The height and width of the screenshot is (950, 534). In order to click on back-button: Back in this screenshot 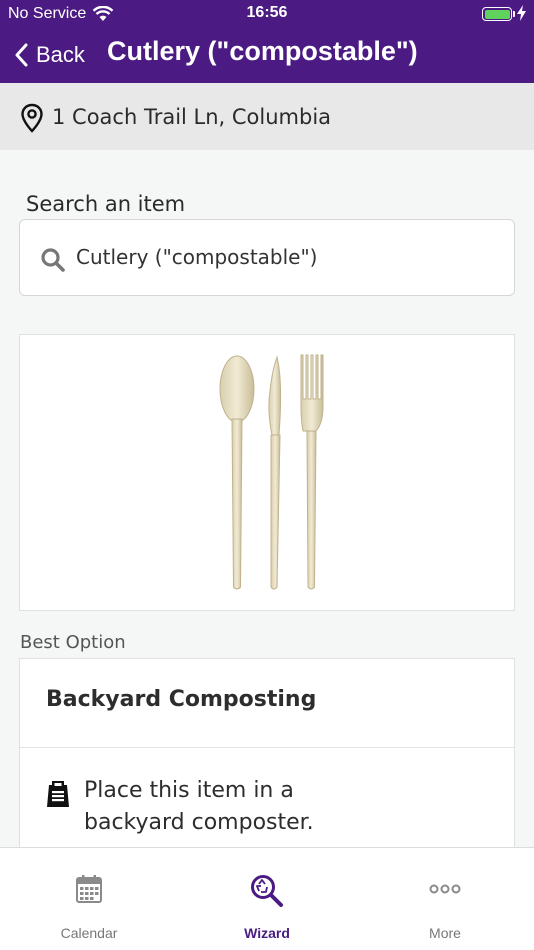, I will do `click(49, 55)`.